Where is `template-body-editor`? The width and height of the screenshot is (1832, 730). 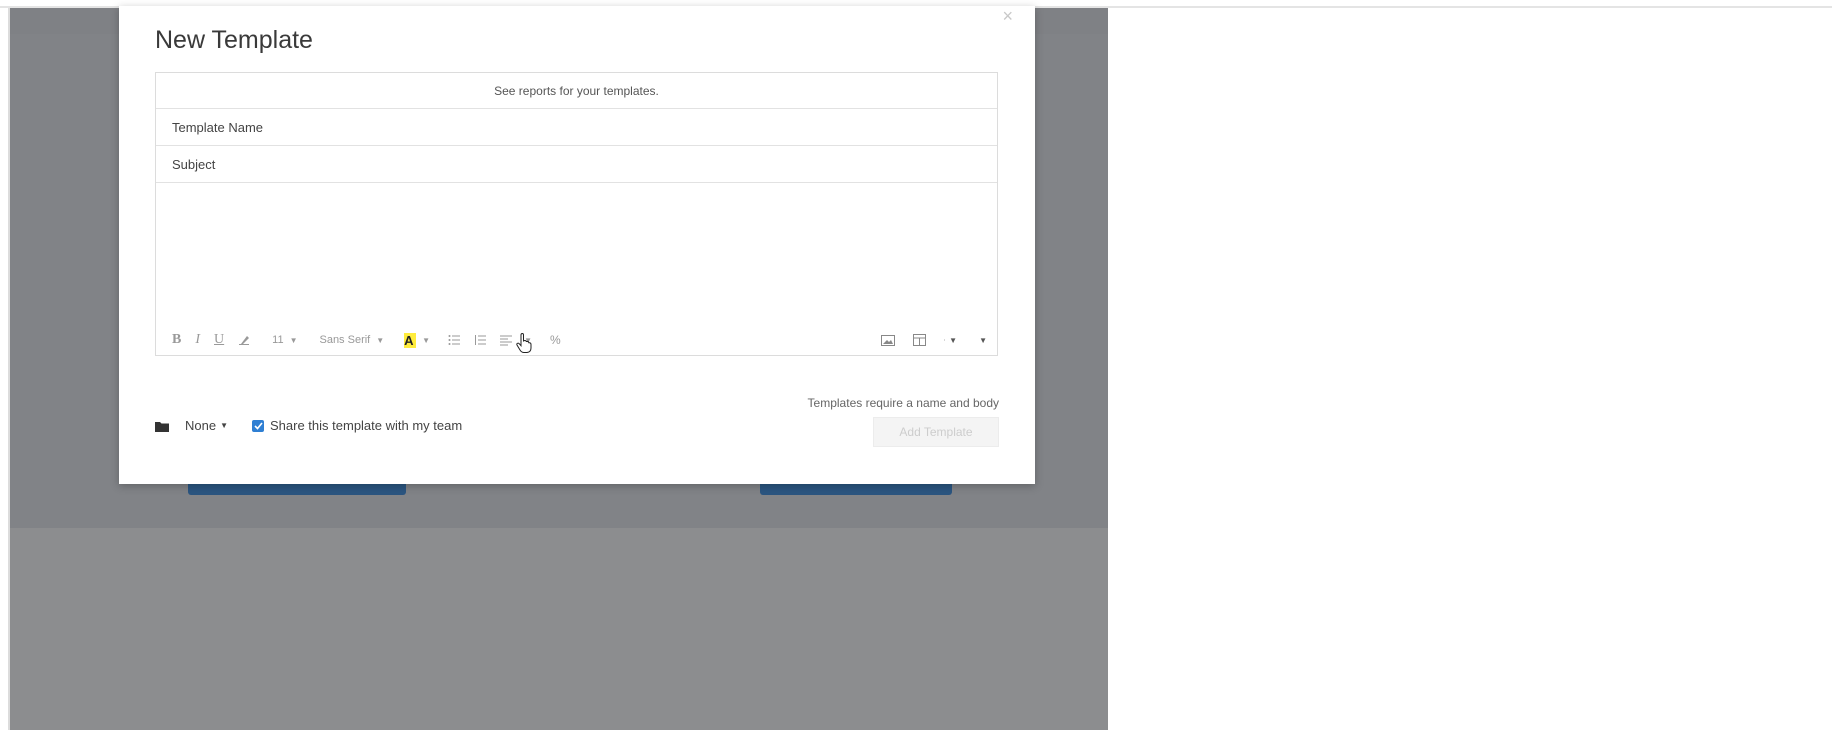 template-body-editor is located at coordinates (576, 254).